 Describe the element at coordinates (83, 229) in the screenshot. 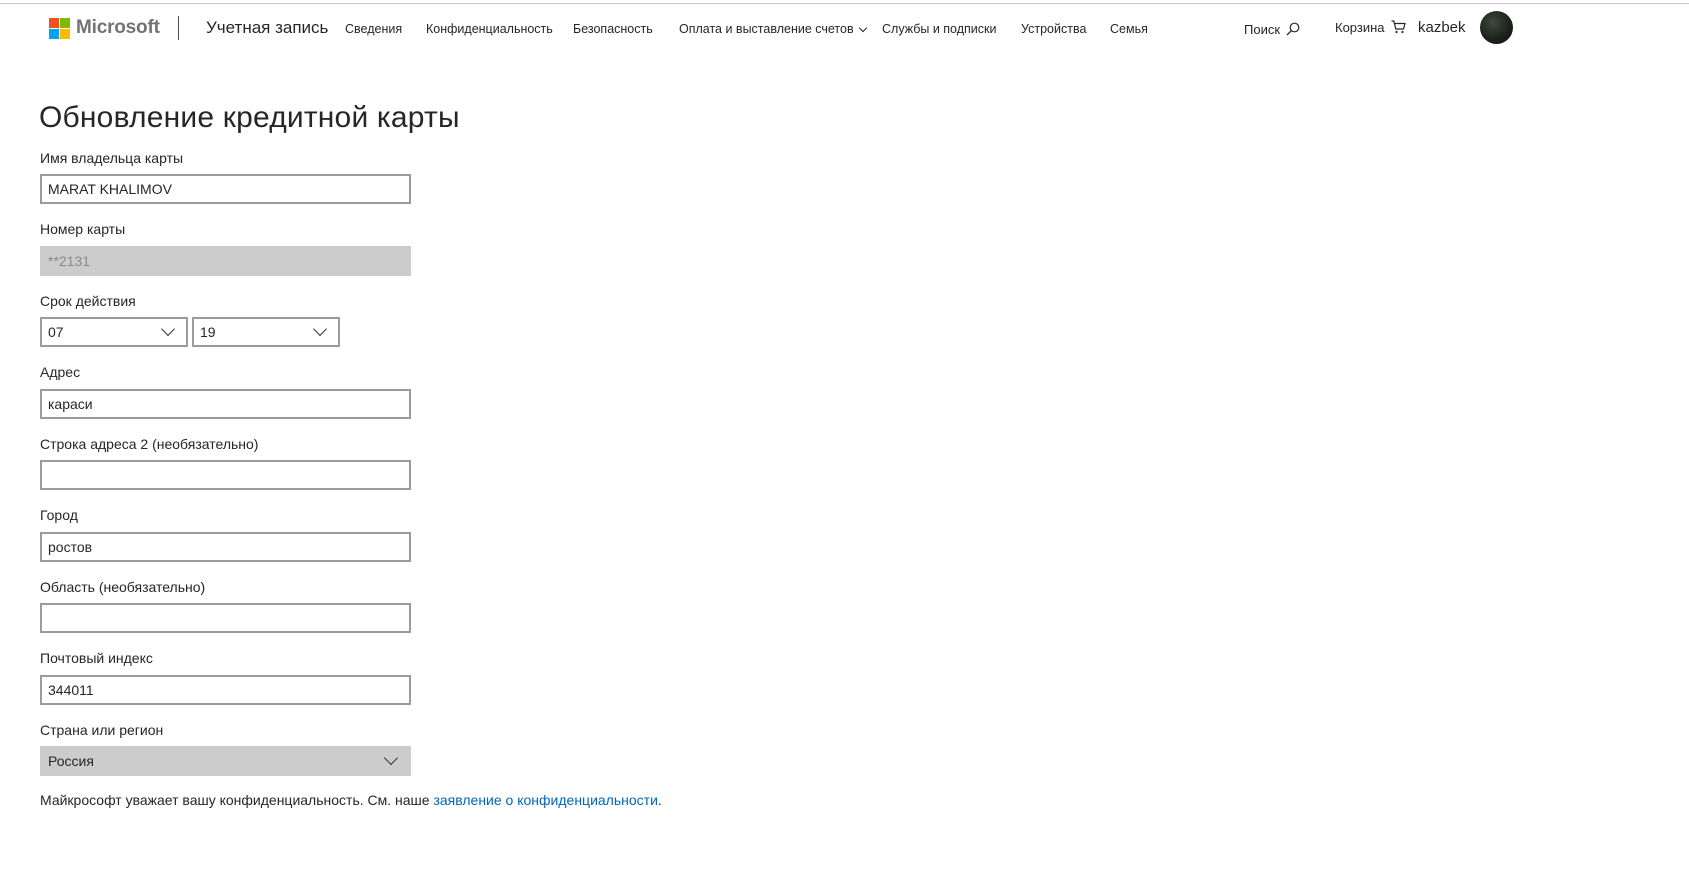

I see `card-number-label: Номер карты` at that location.